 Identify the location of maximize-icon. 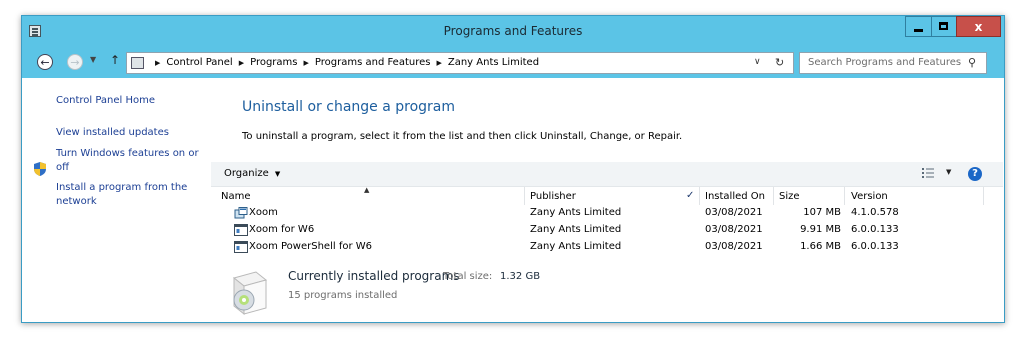
(943, 26).